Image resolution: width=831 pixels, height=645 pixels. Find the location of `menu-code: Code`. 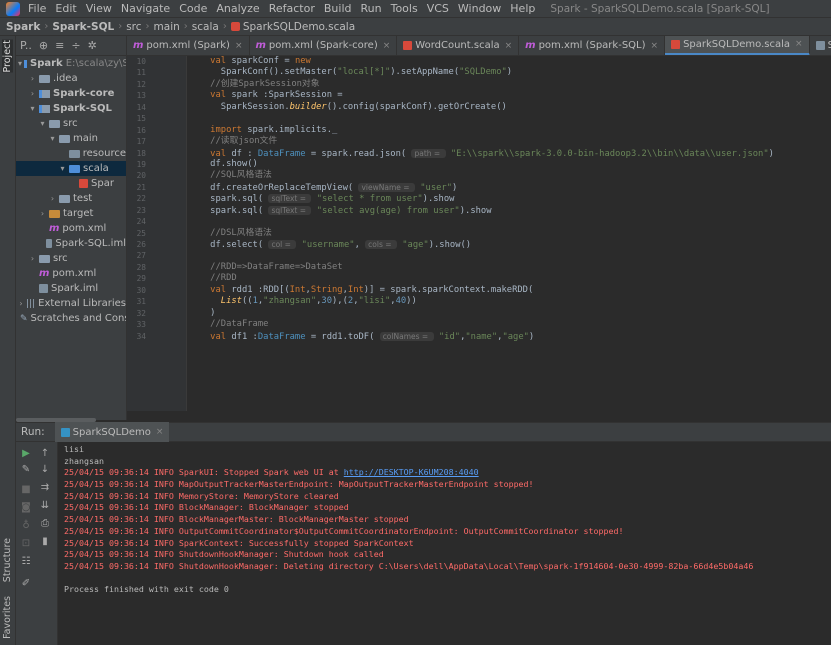

menu-code: Code is located at coordinates (193, 8).